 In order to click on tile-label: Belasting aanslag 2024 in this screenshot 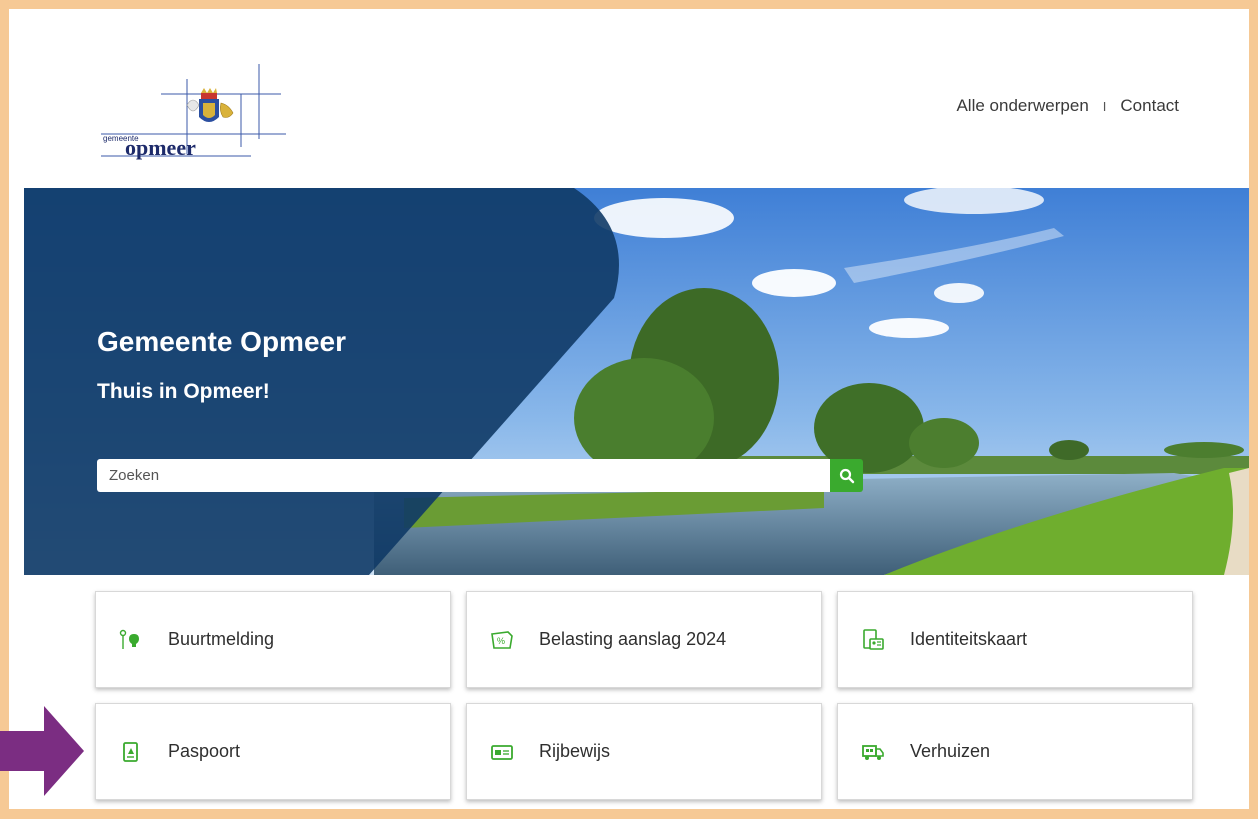, I will do `click(633, 639)`.